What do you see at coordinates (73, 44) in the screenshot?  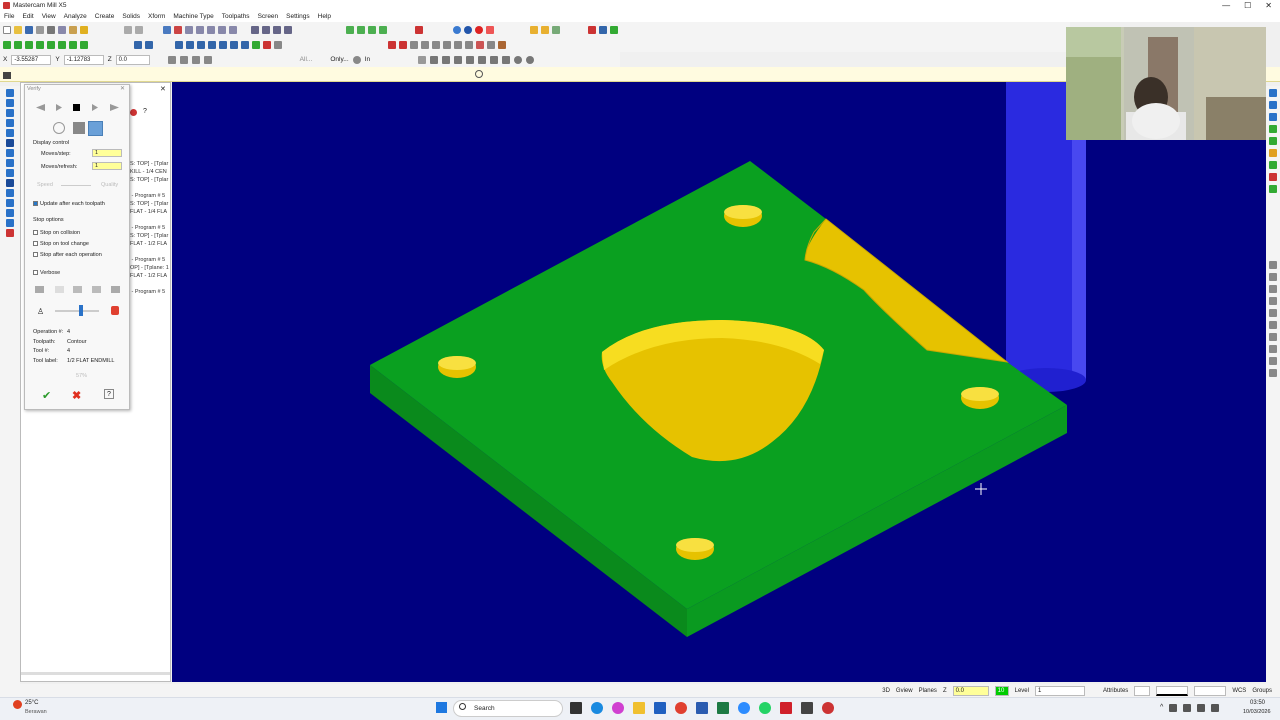 I see `trim-icon` at bounding box center [73, 44].